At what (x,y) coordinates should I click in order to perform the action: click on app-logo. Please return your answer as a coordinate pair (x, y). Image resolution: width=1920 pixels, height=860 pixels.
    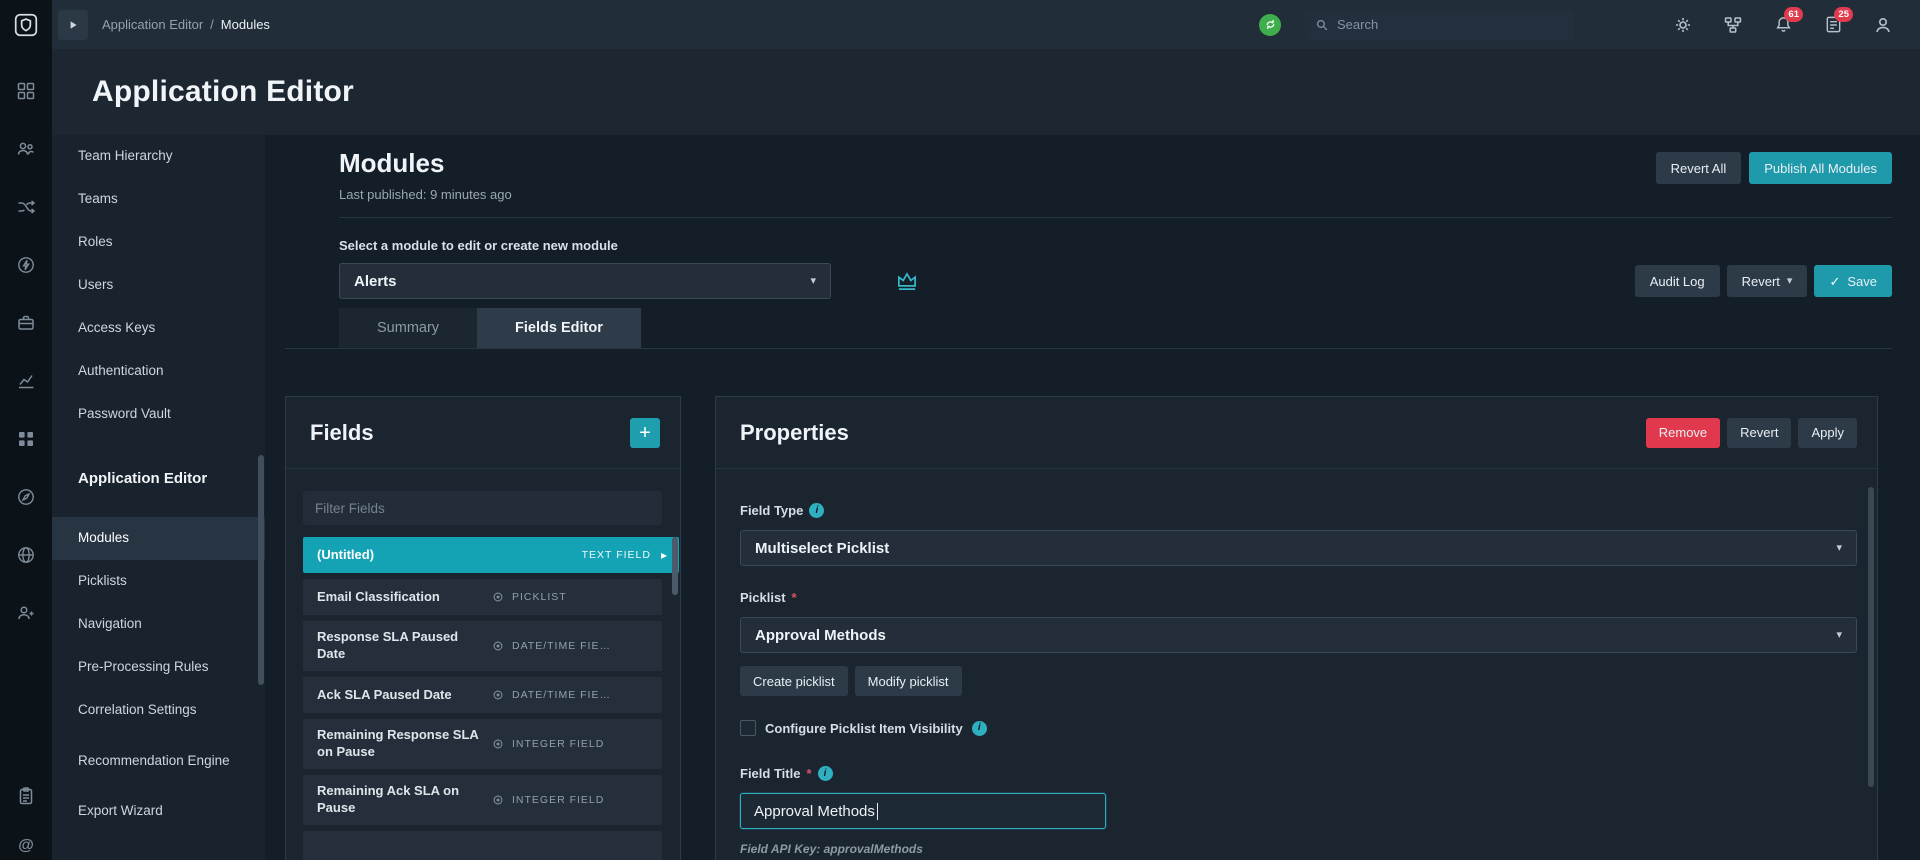
    Looking at the image, I should click on (26, 24).